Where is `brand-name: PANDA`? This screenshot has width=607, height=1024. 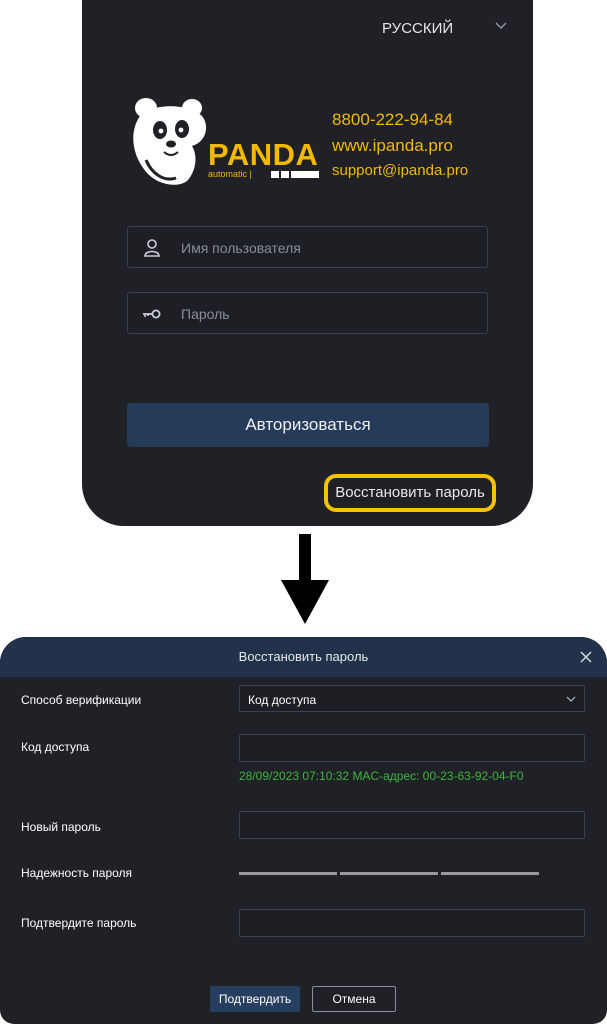
brand-name: PANDA is located at coordinates (263, 154).